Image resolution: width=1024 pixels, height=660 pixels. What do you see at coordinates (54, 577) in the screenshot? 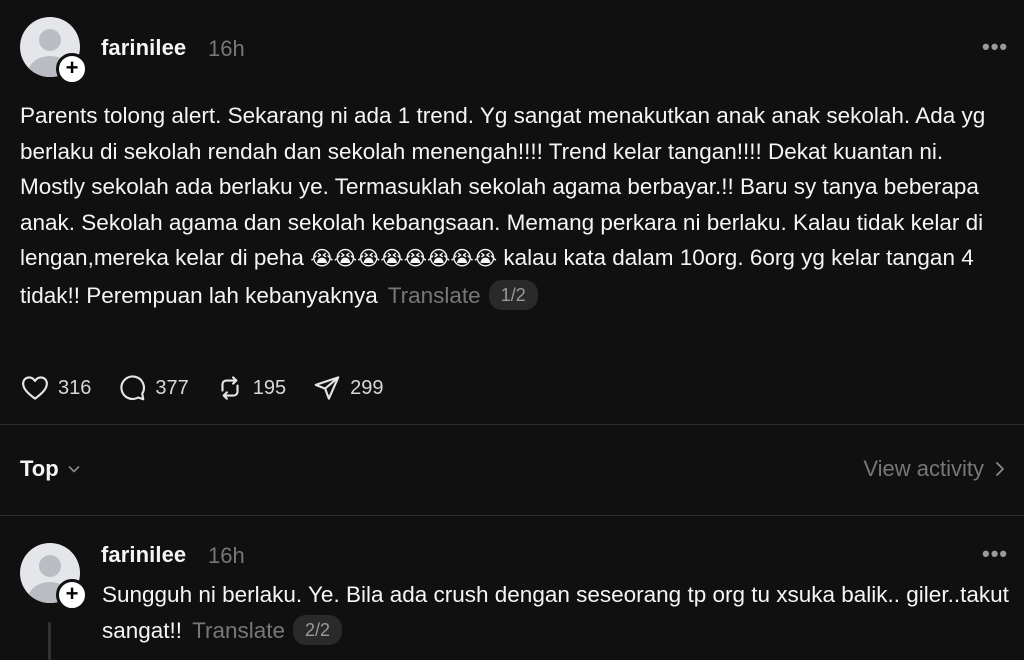
I see `reply-avatar: +` at bounding box center [54, 577].